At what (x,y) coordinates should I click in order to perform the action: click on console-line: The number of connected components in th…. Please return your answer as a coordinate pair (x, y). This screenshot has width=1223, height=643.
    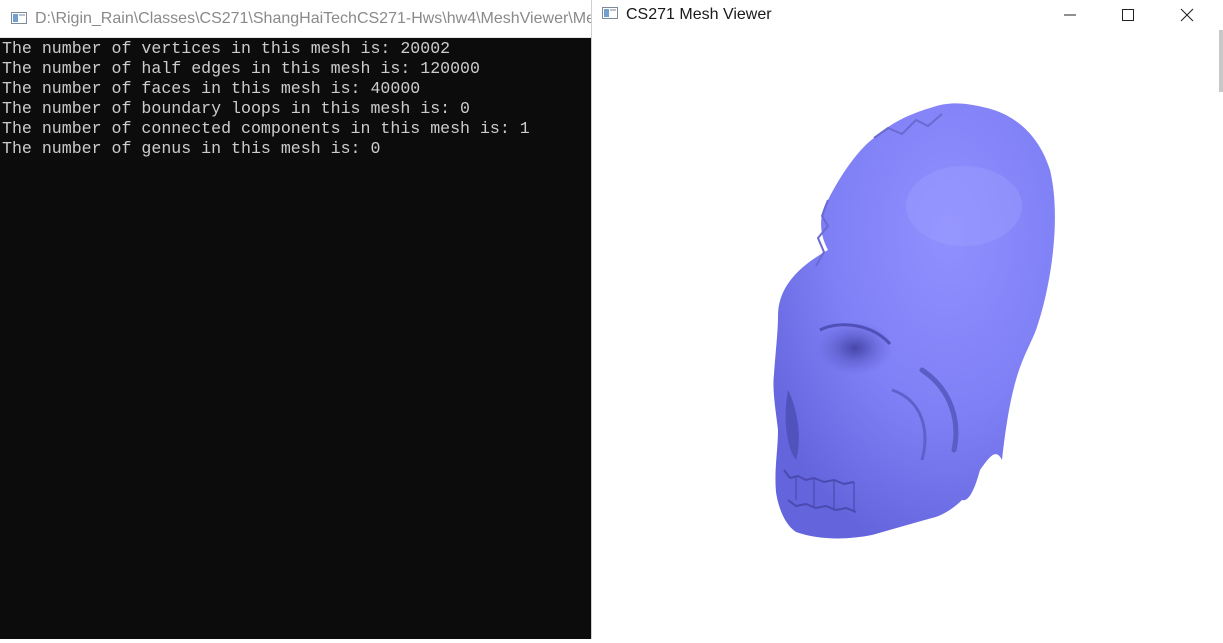
    Looking at the image, I should click on (266, 128).